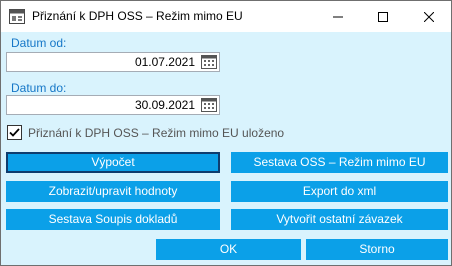 Image resolution: width=452 pixels, height=266 pixels. Describe the element at coordinates (39, 43) in the screenshot. I see `date-from-label: Datum od:` at that location.